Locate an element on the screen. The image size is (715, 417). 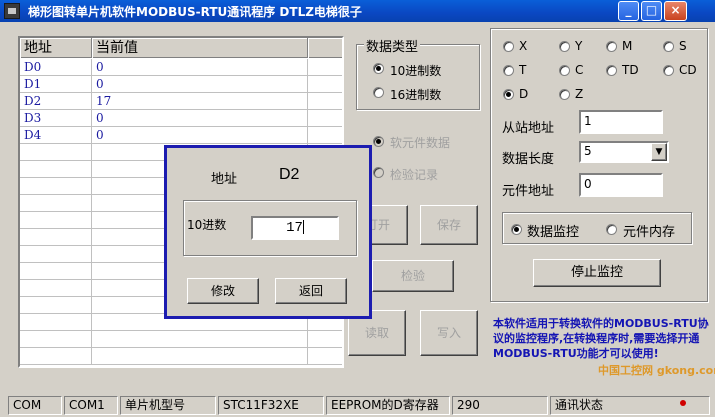
radio-device-label: Z is located at coordinates (579, 94).